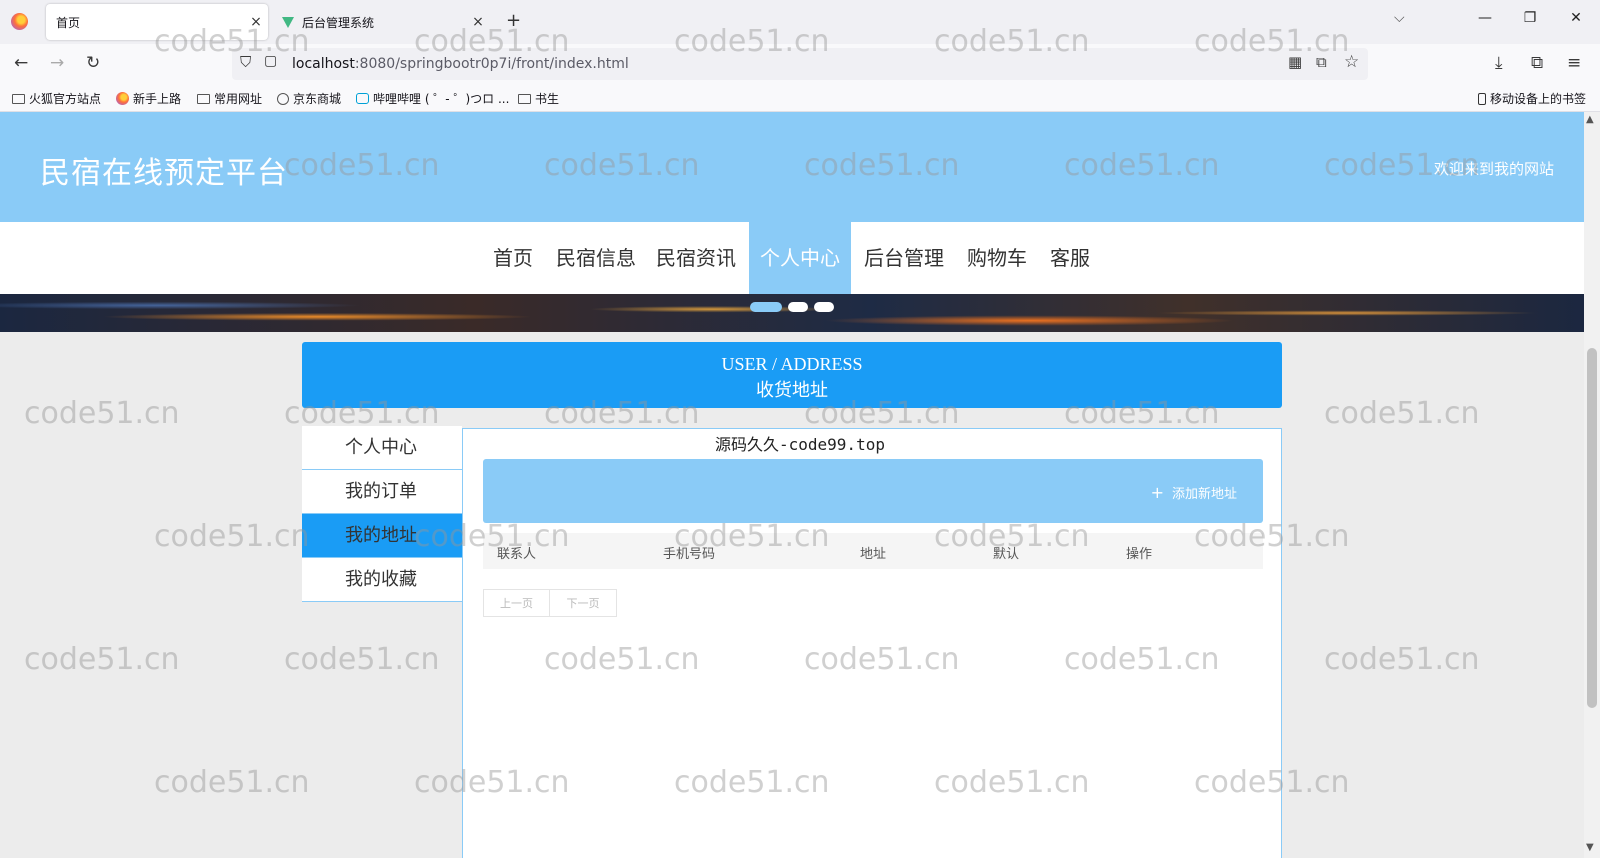 This screenshot has width=1600, height=858. Describe the element at coordinates (997, 258) in the screenshot. I see `menu-item-cart: 购物车` at that location.